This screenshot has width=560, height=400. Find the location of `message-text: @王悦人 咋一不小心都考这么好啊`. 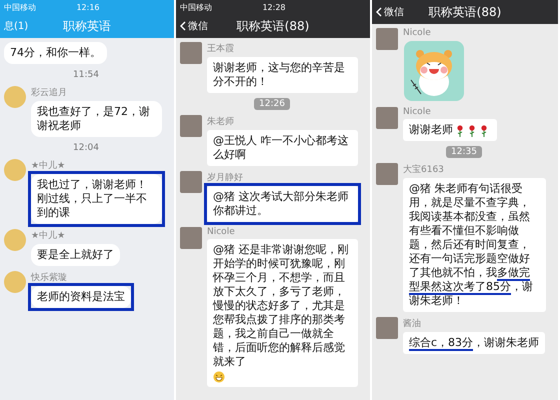

message-text: @王悦人 咋一不小心都考这么好啊 is located at coordinates (281, 148).